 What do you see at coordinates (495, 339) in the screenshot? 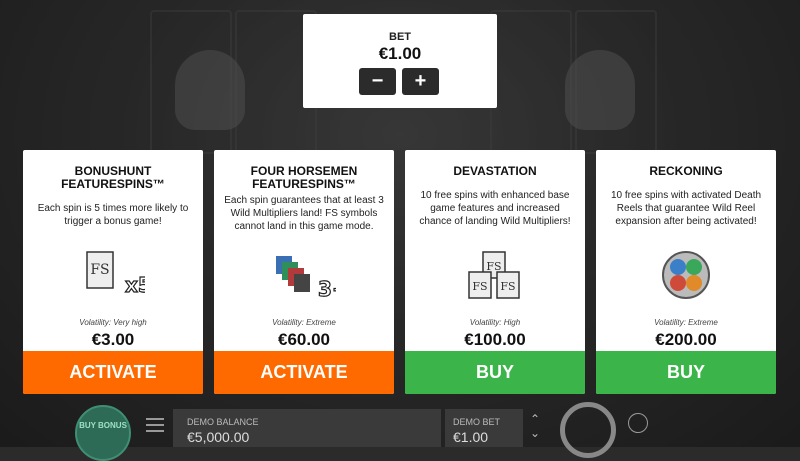
I see `price-label: €100.00` at bounding box center [495, 339].